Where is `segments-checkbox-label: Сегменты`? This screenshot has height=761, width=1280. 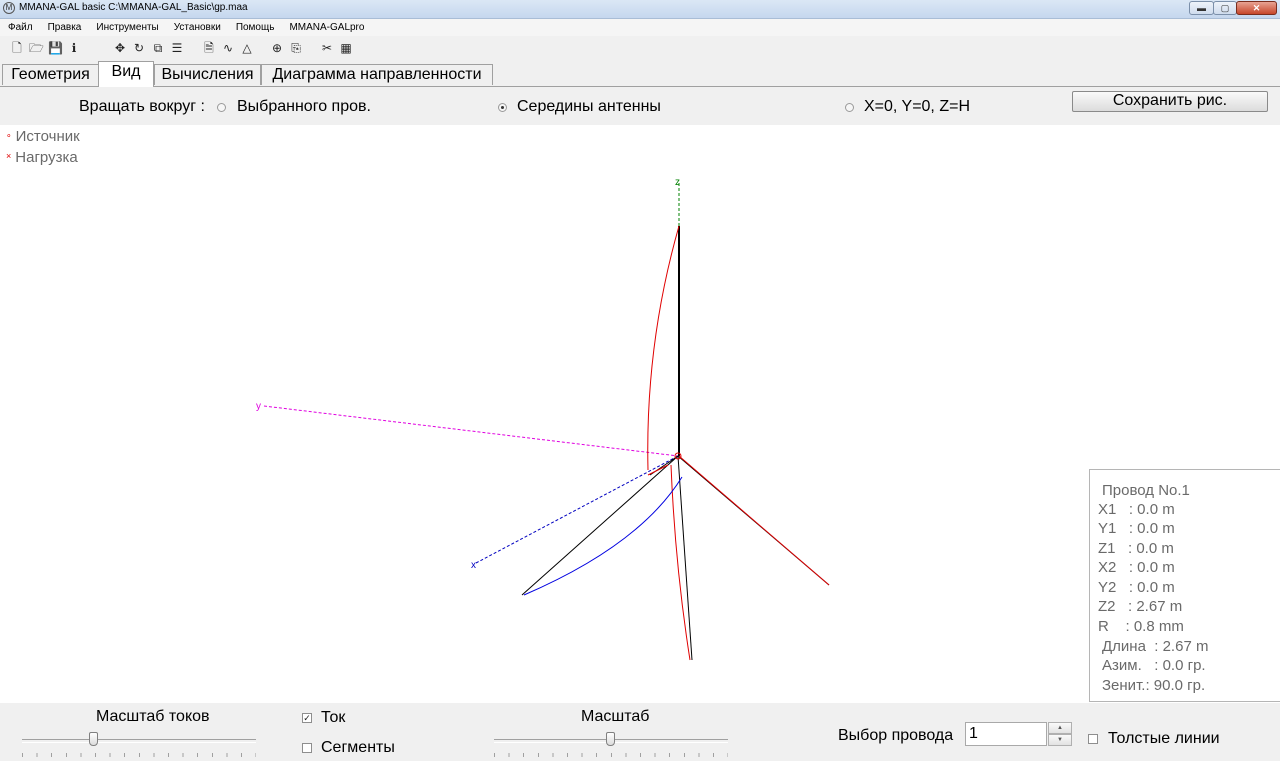 segments-checkbox-label: Сегменты is located at coordinates (358, 748).